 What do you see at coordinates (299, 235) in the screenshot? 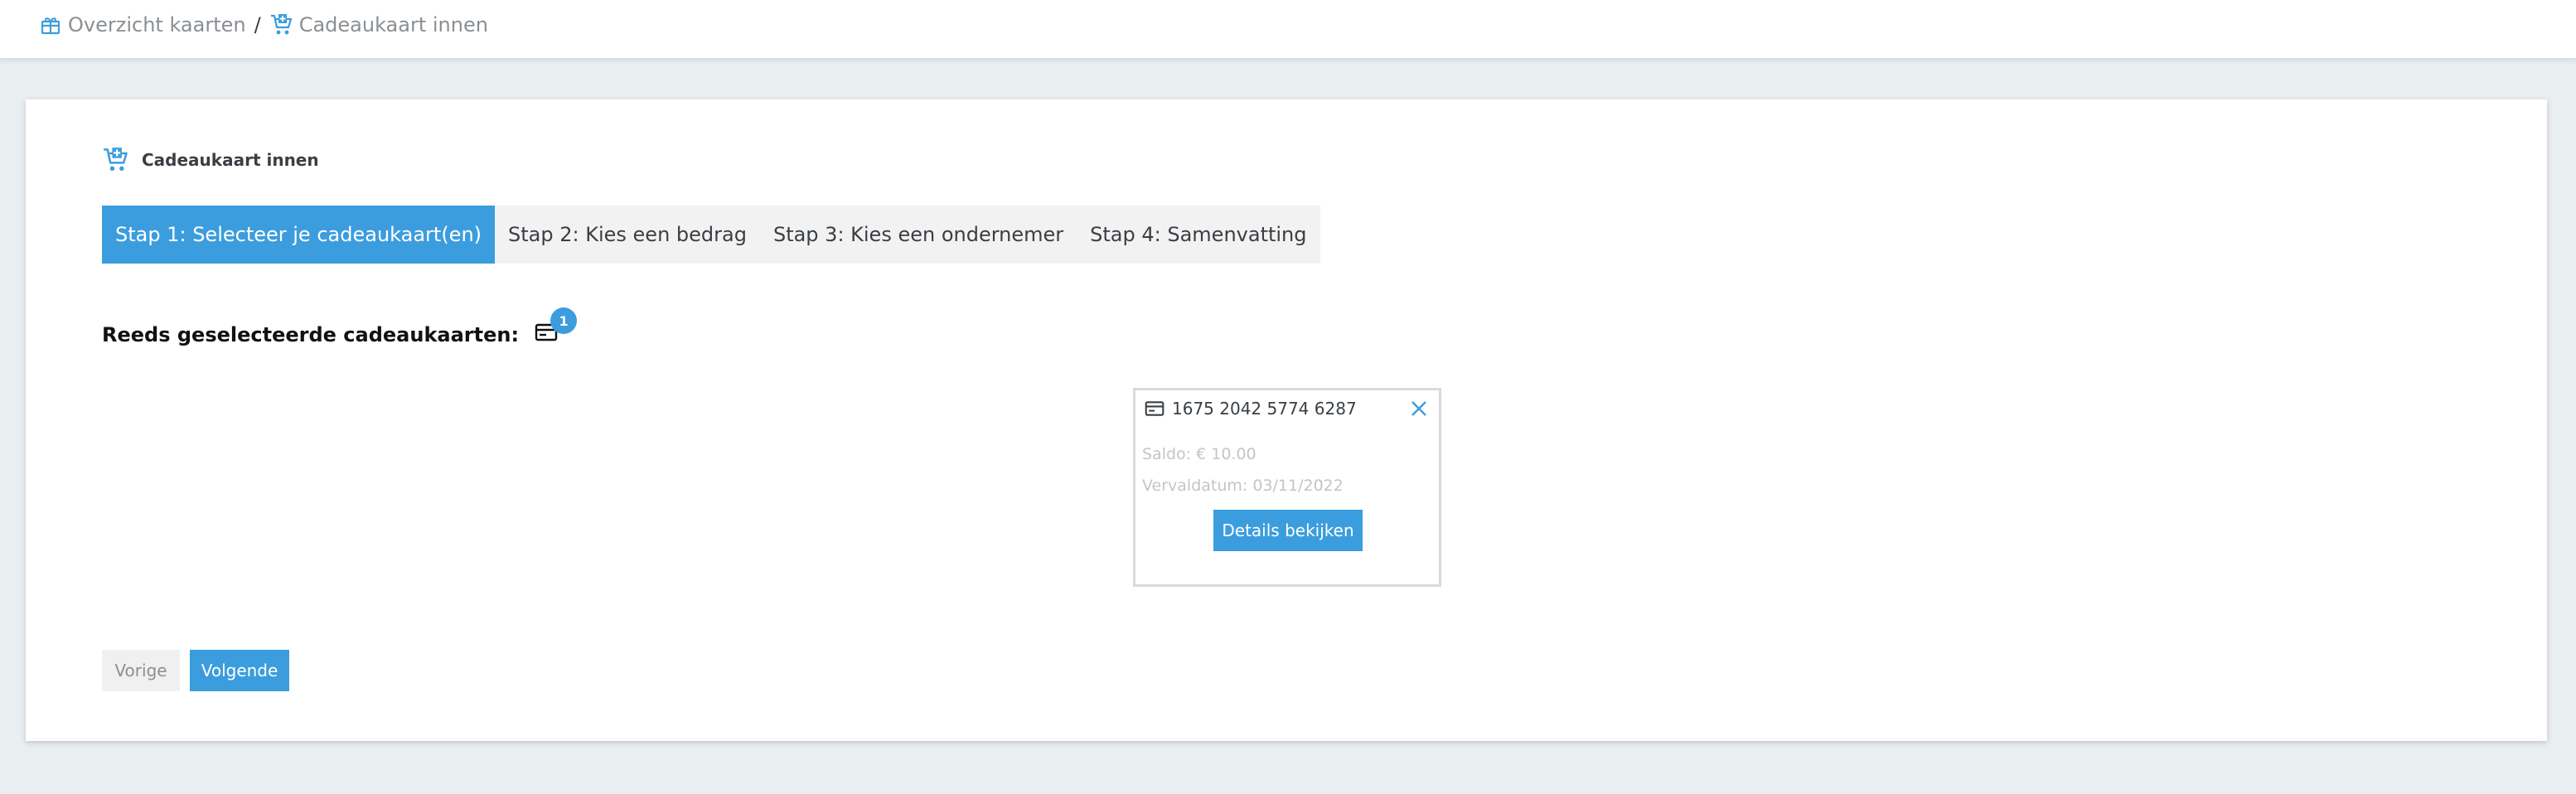
I see `tab-step-1: Stap 1: Selecteer je cadeaukaart(en)` at bounding box center [299, 235].